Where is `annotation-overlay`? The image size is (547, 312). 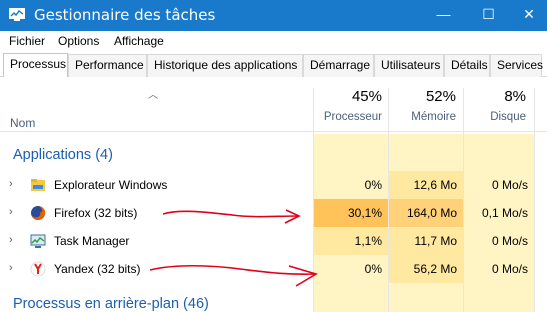
annotation-overlay is located at coordinates (233, 248).